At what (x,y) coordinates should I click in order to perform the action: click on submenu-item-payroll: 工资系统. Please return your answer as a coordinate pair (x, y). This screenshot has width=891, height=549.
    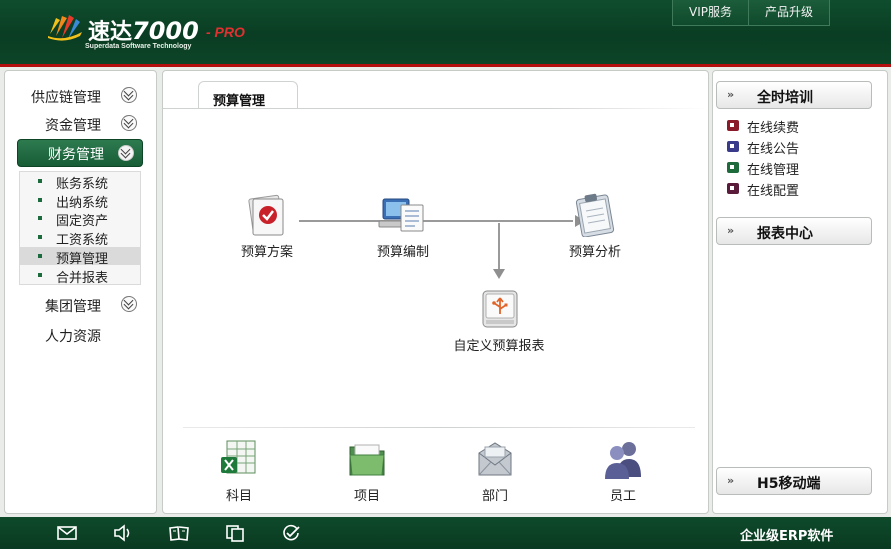
    Looking at the image, I should click on (80, 238).